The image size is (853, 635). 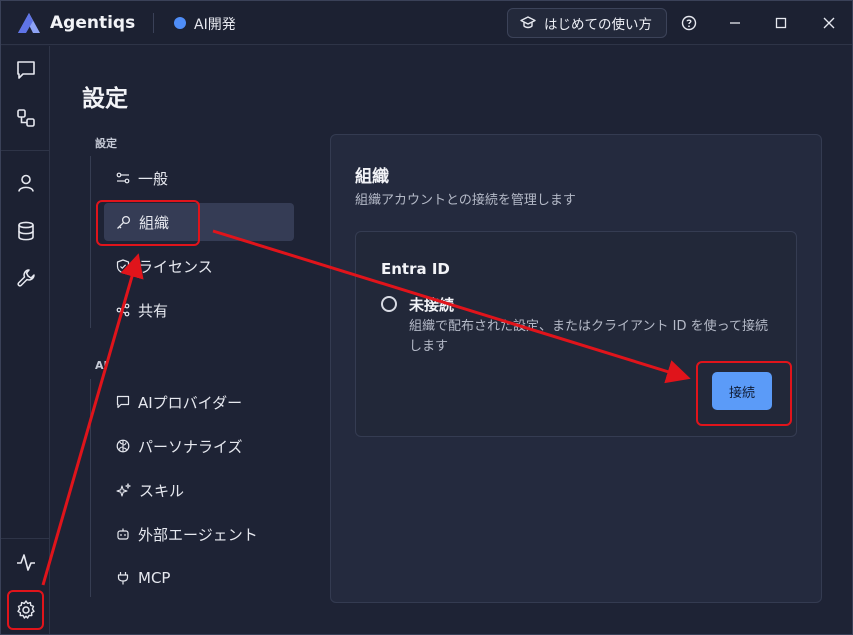 What do you see at coordinates (106, 143) in the screenshot?
I see `nav-section-settings: 設定` at bounding box center [106, 143].